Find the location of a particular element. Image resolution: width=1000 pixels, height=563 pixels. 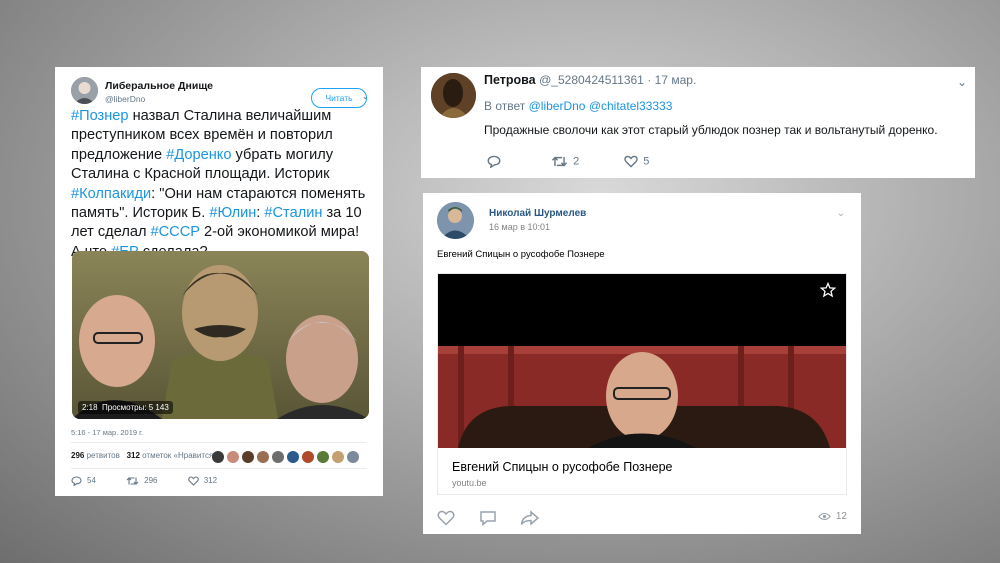

reply-context: В ответ @liberDno @chitatel33333 is located at coordinates (578, 106).